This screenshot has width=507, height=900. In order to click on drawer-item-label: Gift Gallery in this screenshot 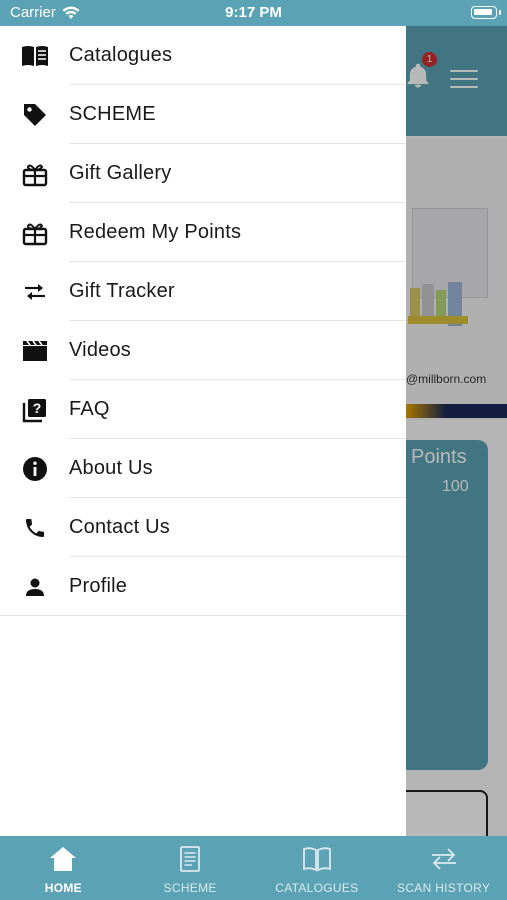, I will do `click(120, 173)`.